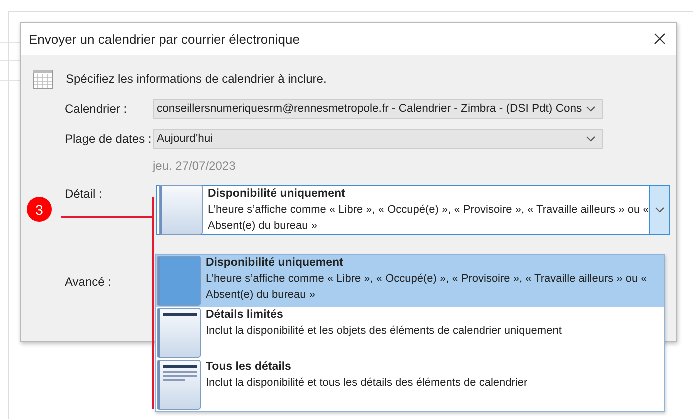 Image resolution: width=693 pixels, height=419 pixels. Describe the element at coordinates (88, 282) in the screenshot. I see `field-label: Avancé :` at that location.